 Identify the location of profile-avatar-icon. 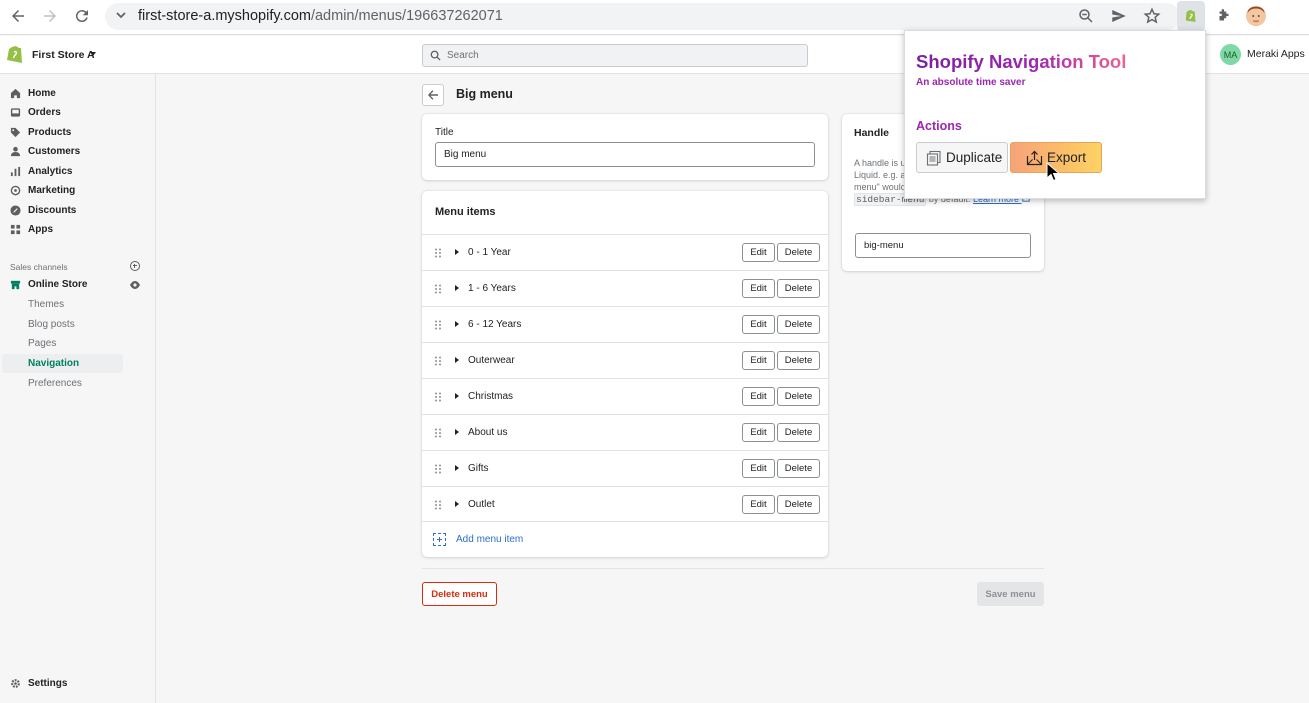
(1256, 16).